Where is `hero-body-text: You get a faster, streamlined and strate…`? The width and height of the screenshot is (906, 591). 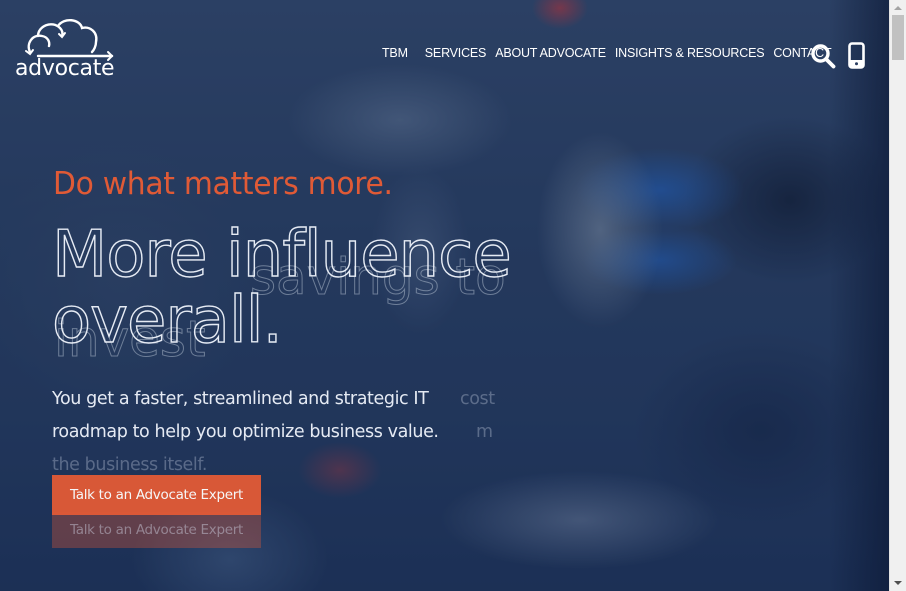 hero-body-text: You get a faster, streamlined and strate… is located at coordinates (245, 415).